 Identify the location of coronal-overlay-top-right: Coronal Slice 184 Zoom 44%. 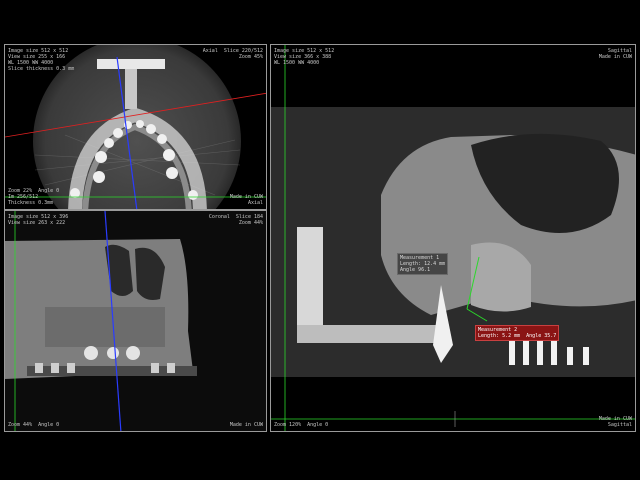
(235, 220).